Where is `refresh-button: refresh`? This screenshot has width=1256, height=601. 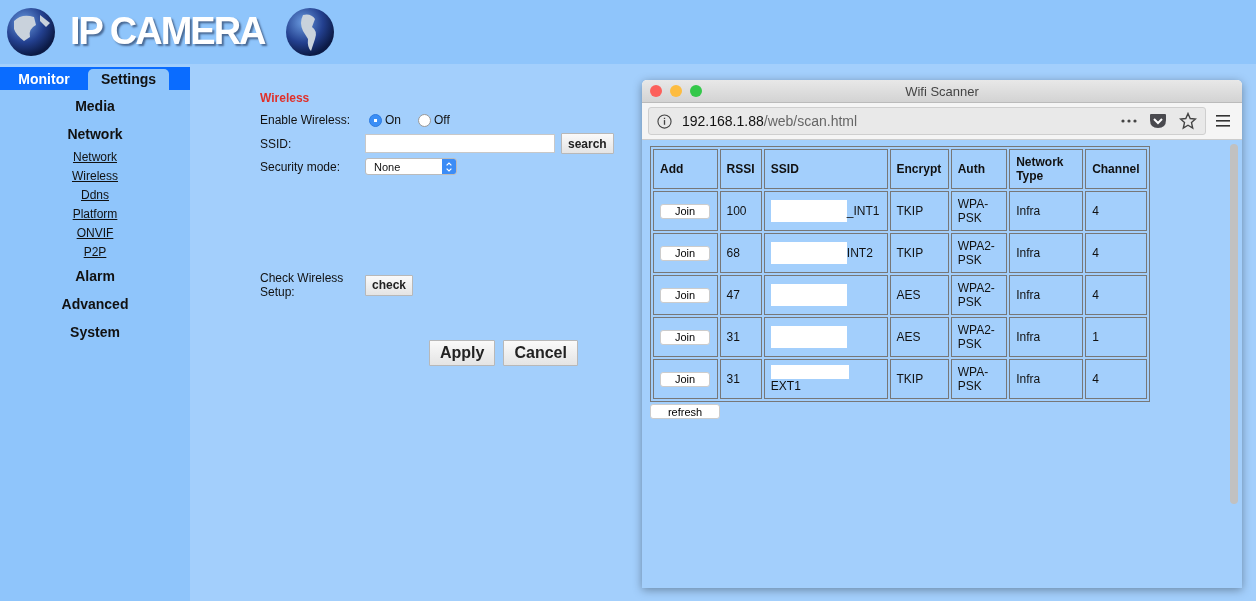
refresh-button: refresh is located at coordinates (685, 411).